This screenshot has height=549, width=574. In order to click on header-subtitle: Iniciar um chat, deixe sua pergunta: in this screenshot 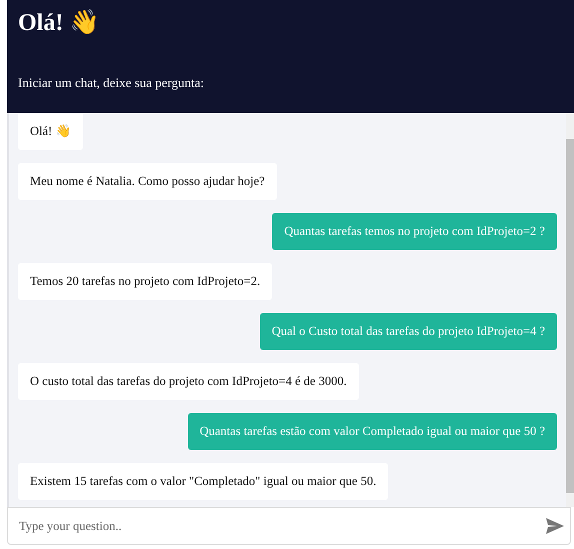, I will do `click(112, 83)`.